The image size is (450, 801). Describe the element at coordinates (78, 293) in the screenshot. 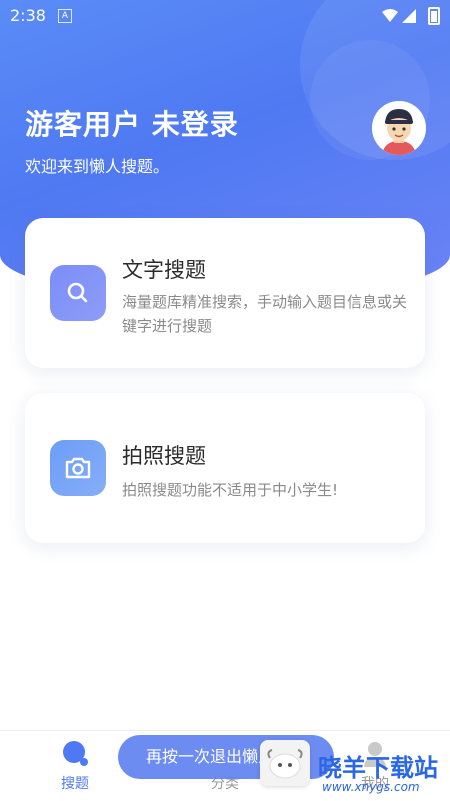

I see `search-icon` at that location.